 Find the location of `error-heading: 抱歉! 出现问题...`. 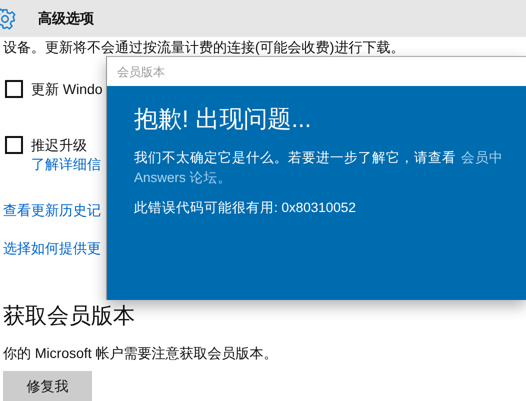

error-heading: 抱歉! 出现问题... is located at coordinates (223, 120).